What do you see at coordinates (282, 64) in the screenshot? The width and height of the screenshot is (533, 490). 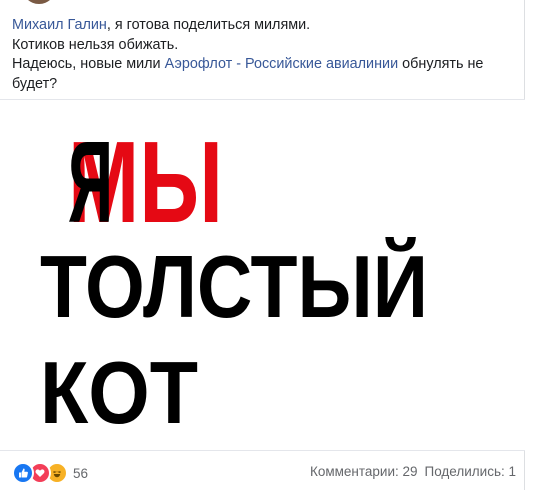 I see `mention-link-aeroflot: Аэрофлот - Российские авиалинии` at bounding box center [282, 64].